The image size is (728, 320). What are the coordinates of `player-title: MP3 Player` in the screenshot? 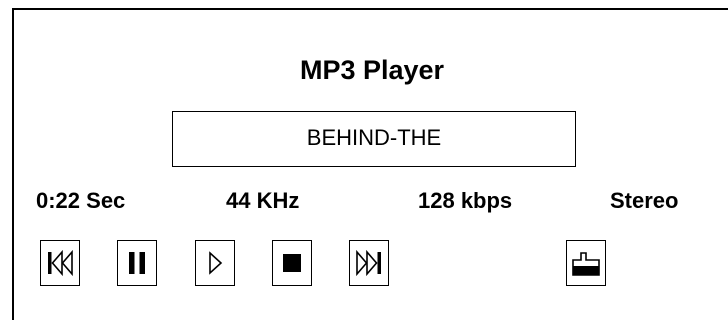 It's located at (372, 70).